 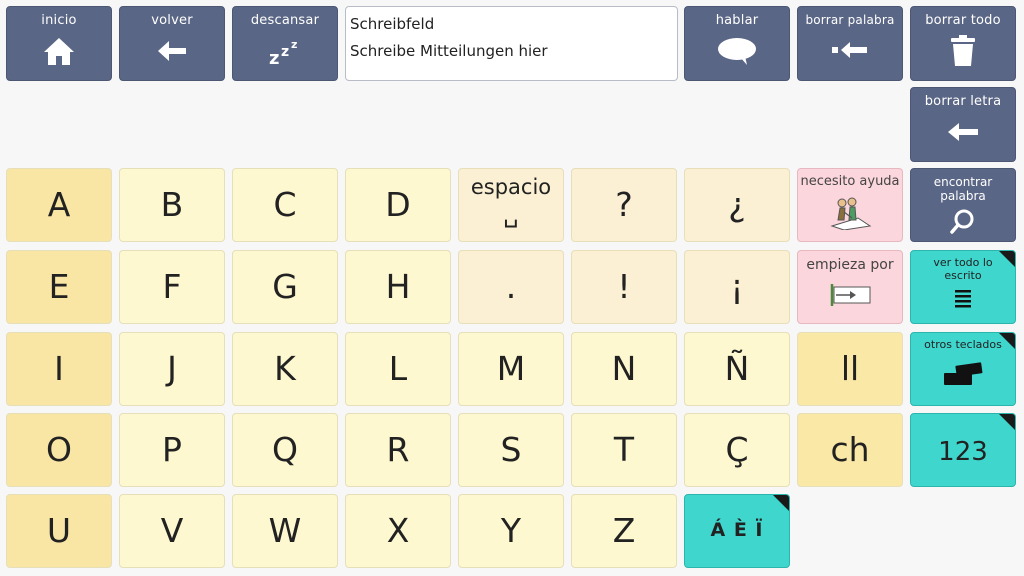 I want to click on key-y-label: Y, so click(x=511, y=531).